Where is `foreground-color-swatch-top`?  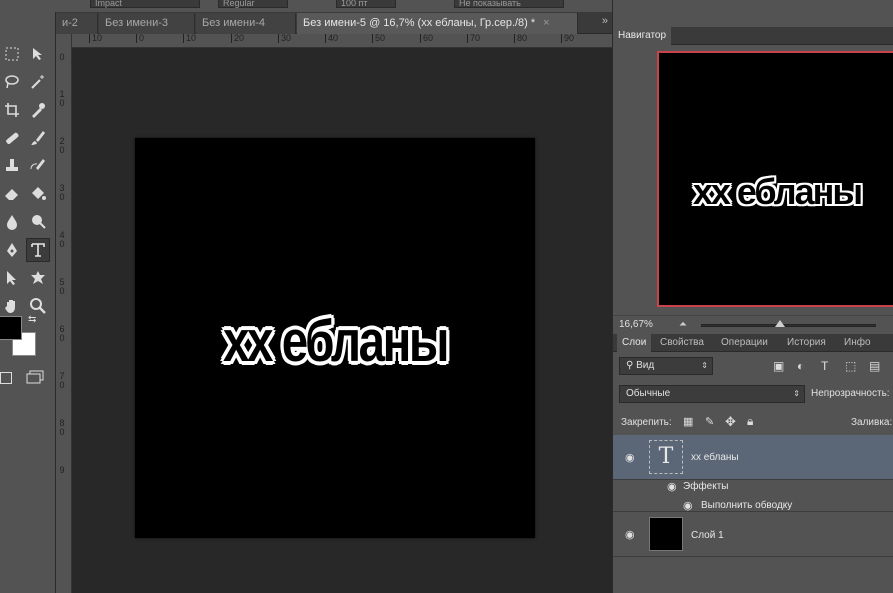 foreground-color-swatch-top is located at coordinates (11, 328).